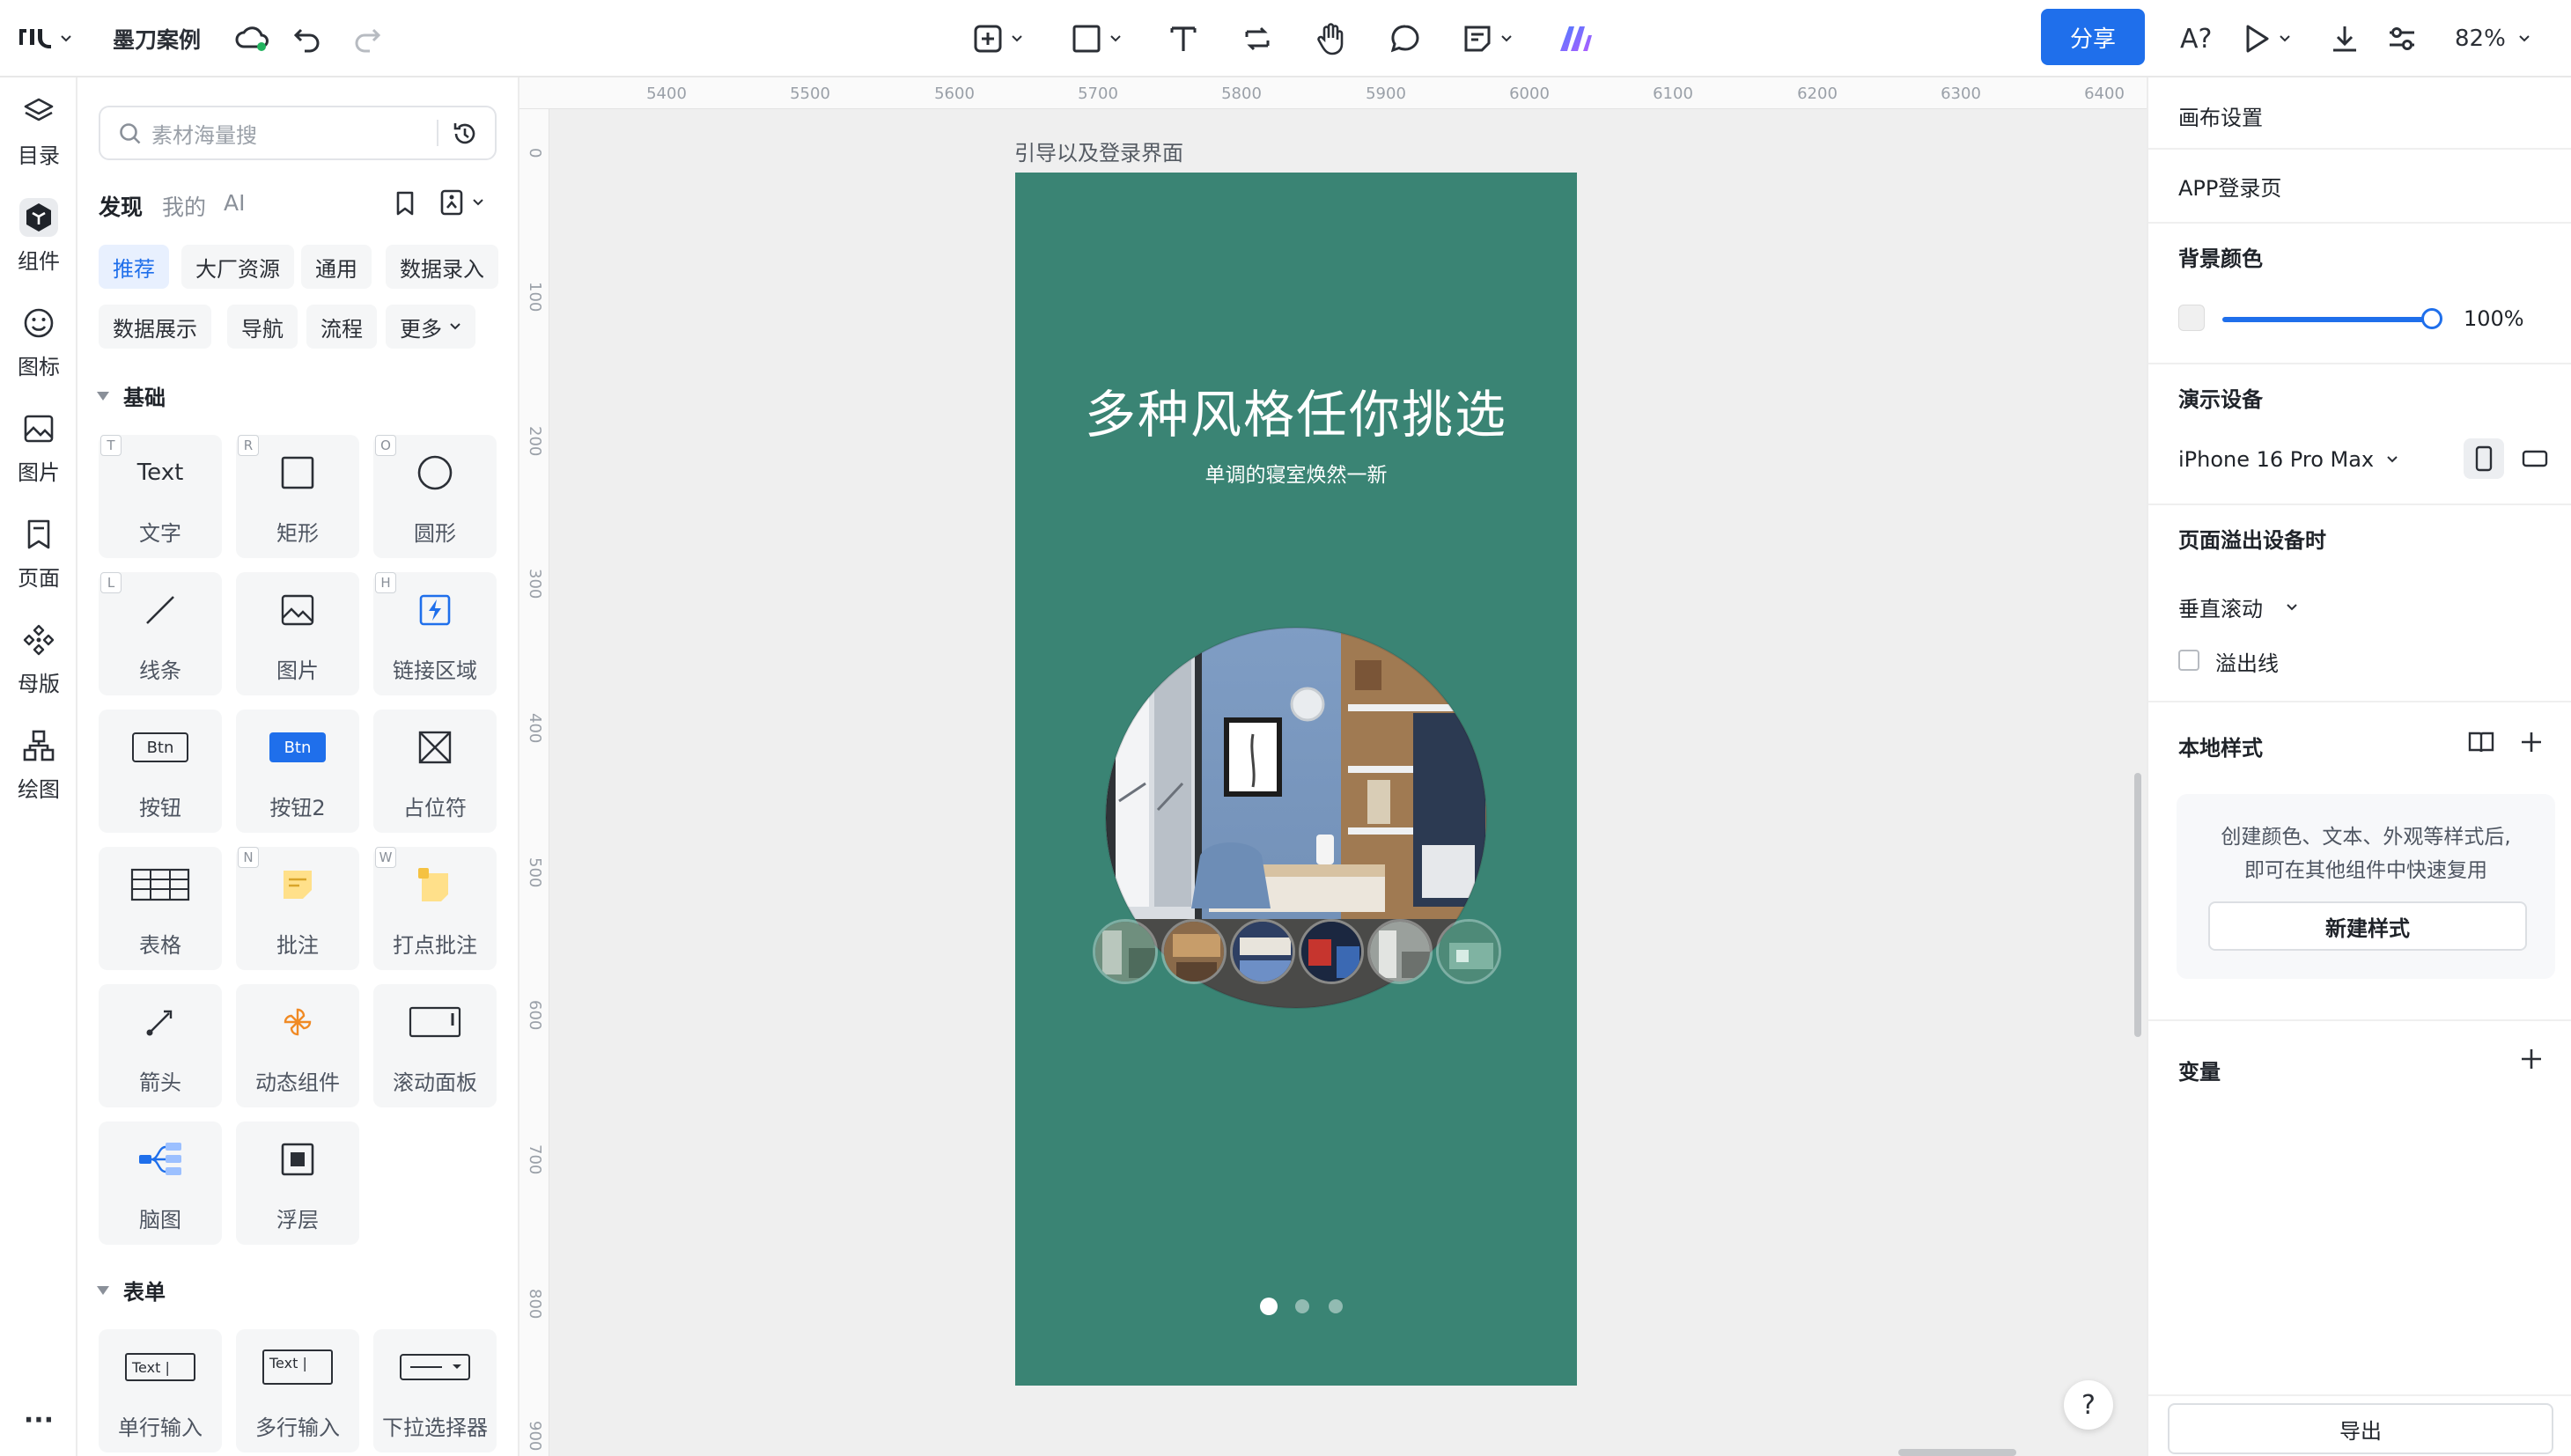 This screenshot has height=1456, width=2571. Describe the element at coordinates (160, 1045) in the screenshot. I see `tile-arrow: 箭头` at that location.